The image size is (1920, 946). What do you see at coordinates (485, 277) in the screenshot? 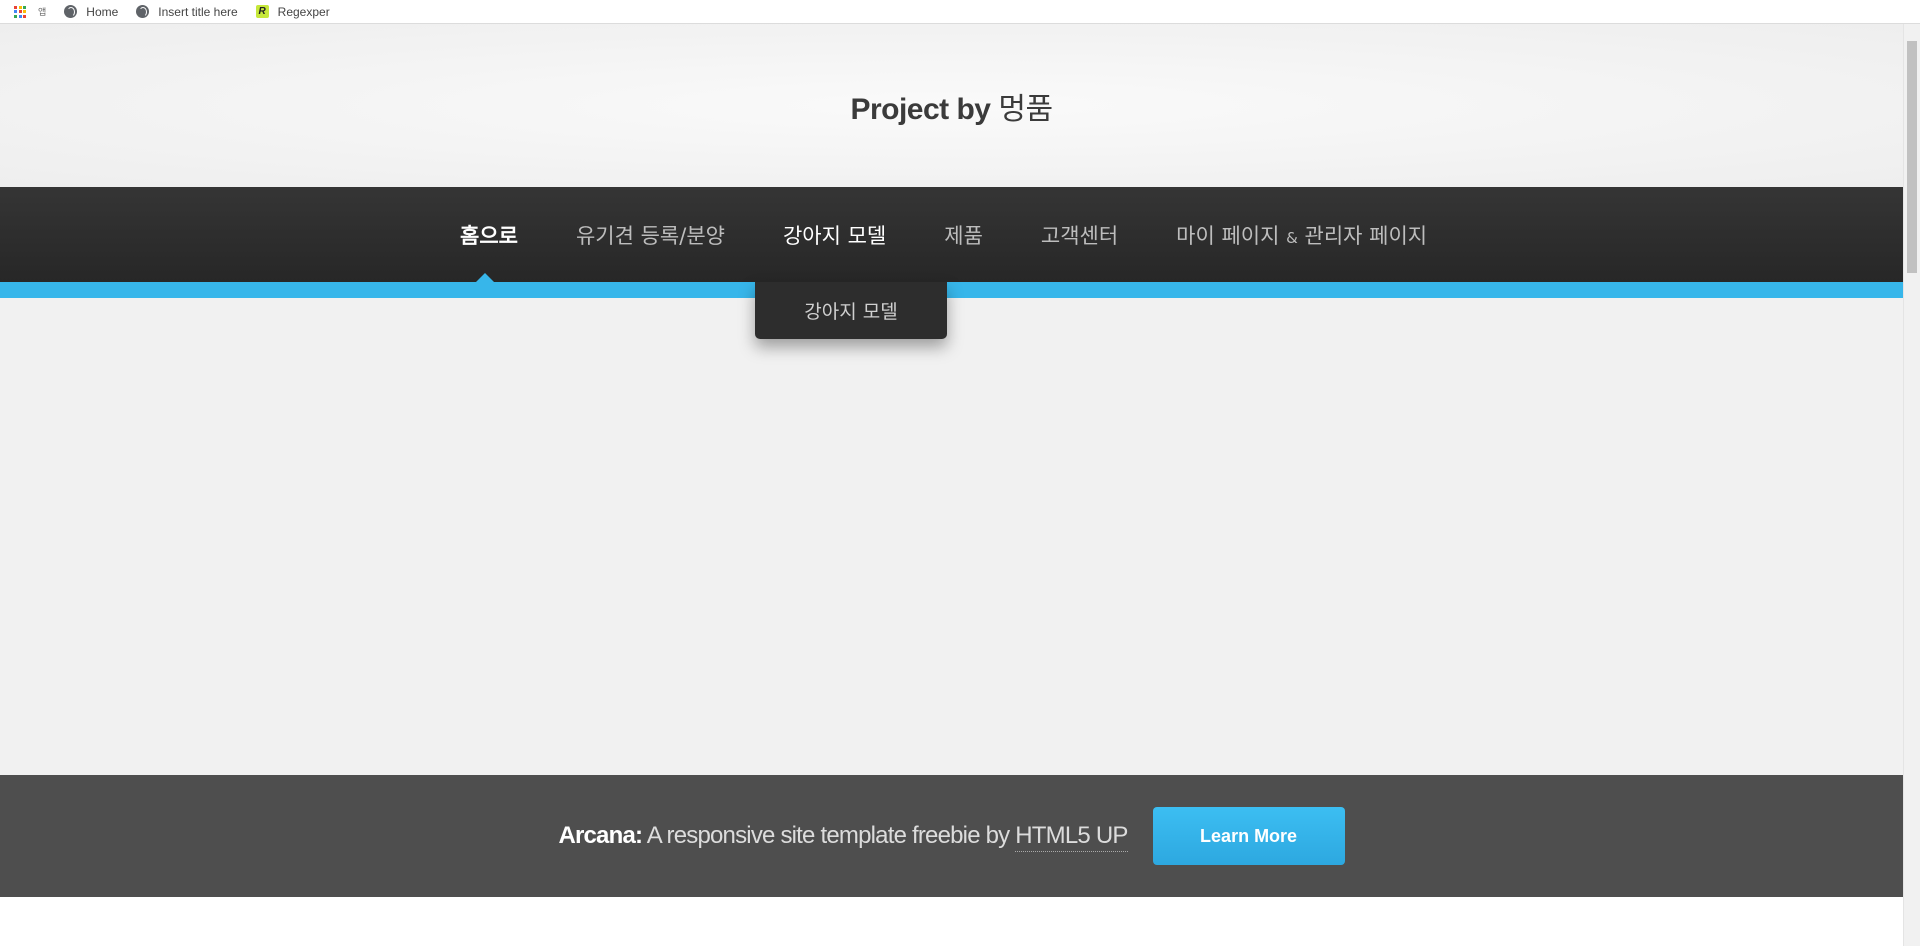
I see `active-caret-icon` at bounding box center [485, 277].